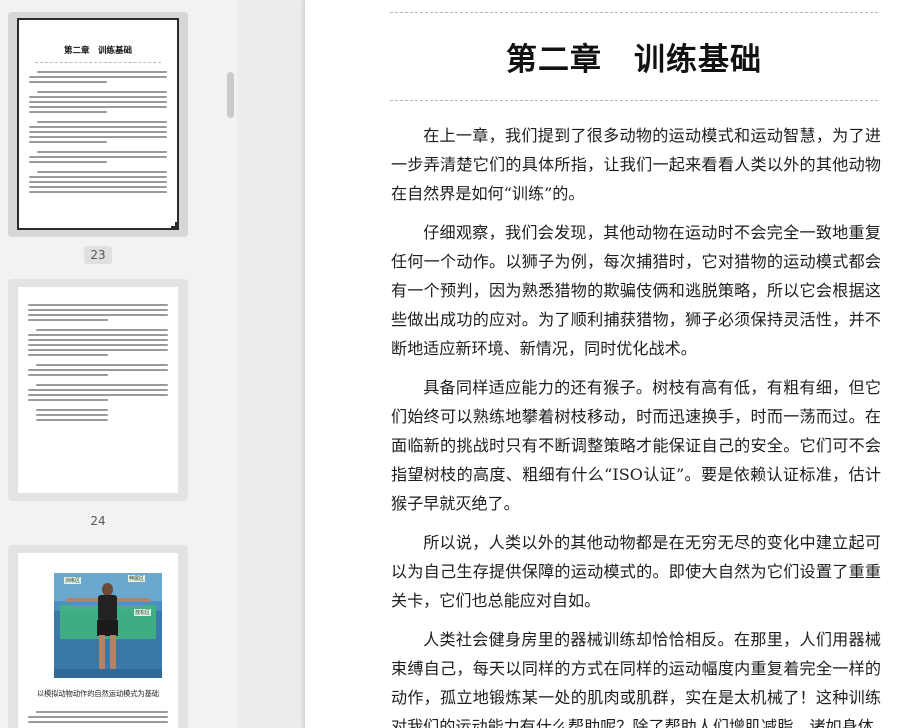 This screenshot has height=728, width=900. What do you see at coordinates (98, 255) in the screenshot?
I see `page-number-23: 23` at bounding box center [98, 255].